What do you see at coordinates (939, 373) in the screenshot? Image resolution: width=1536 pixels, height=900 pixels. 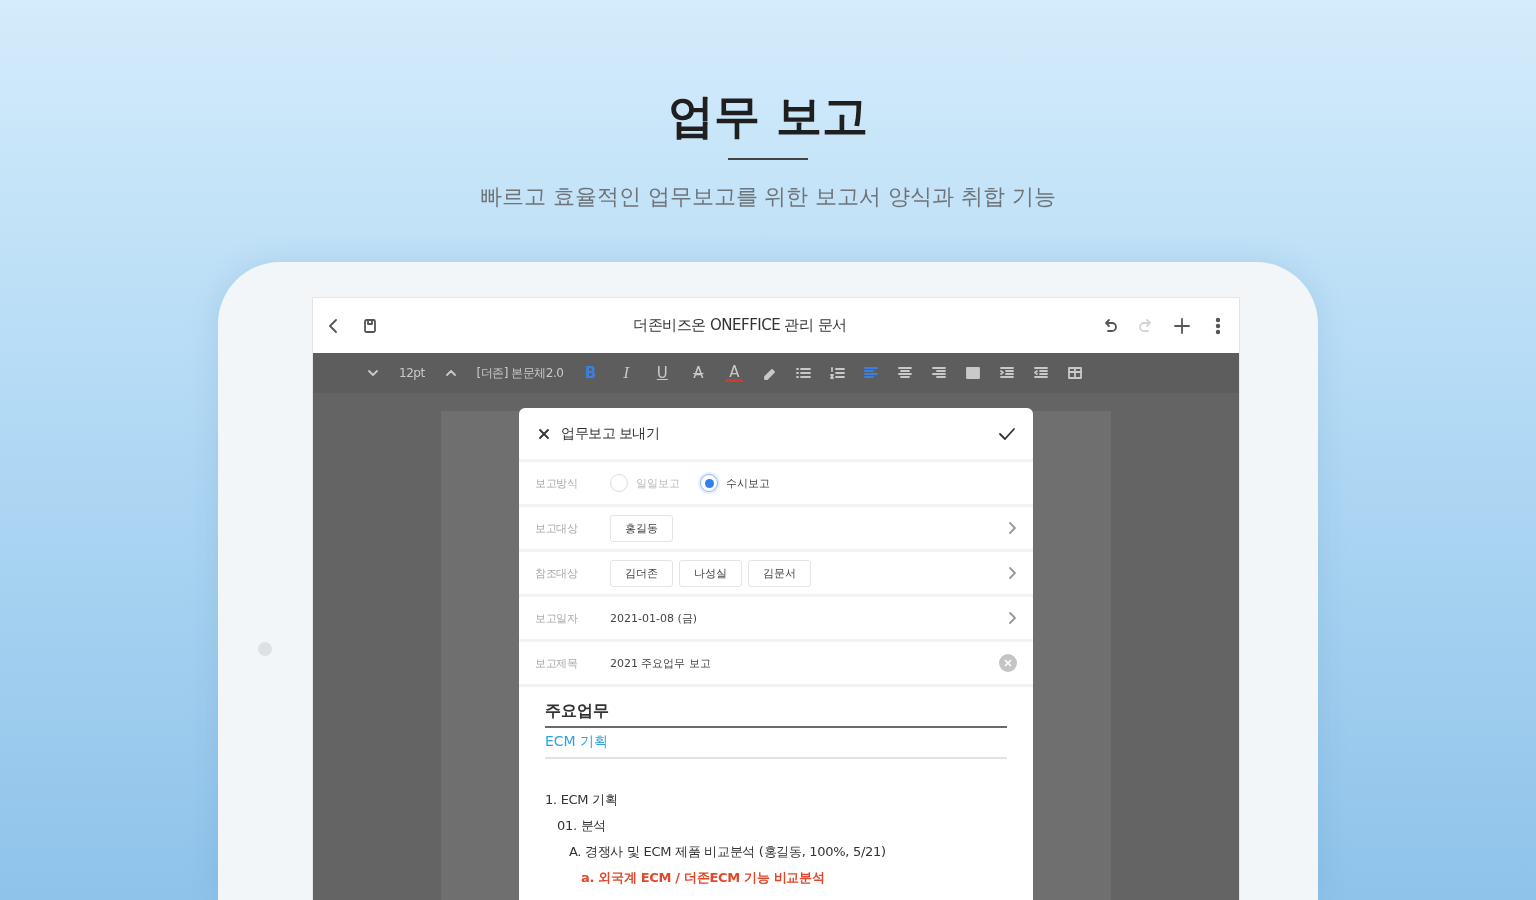 I see `align-right-icon` at bounding box center [939, 373].